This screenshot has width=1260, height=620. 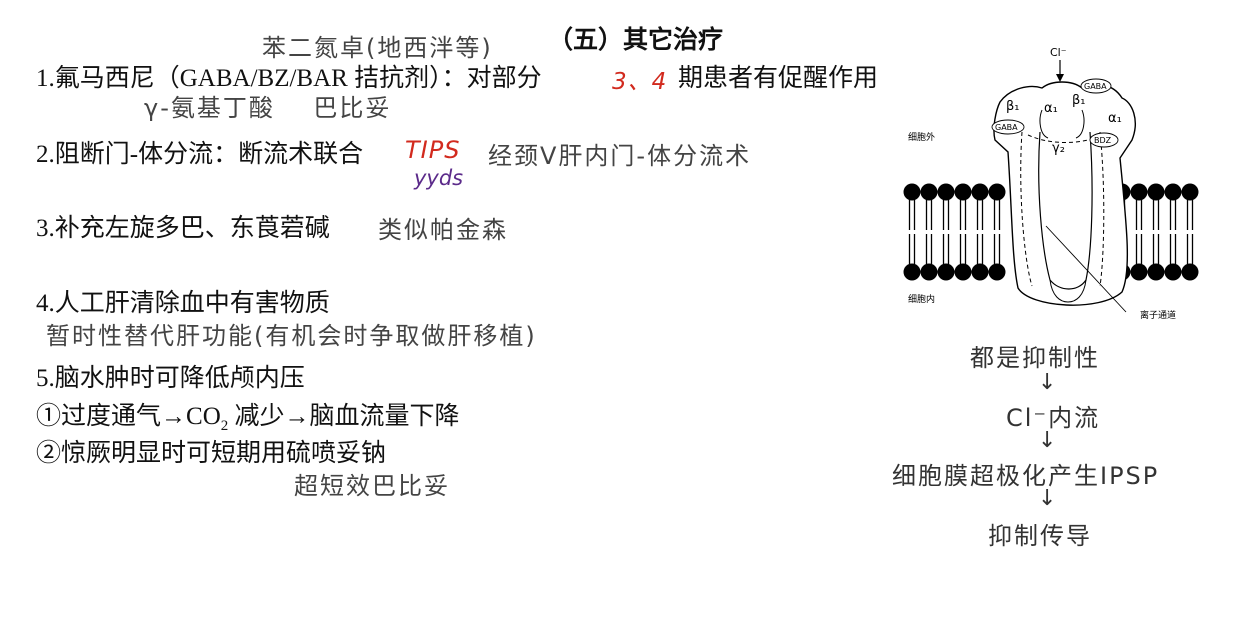 What do you see at coordinates (268, 108) in the screenshot?
I see `item-1-annotation-below: γ-氨基丁酸 巴比妥` at bounding box center [268, 108].